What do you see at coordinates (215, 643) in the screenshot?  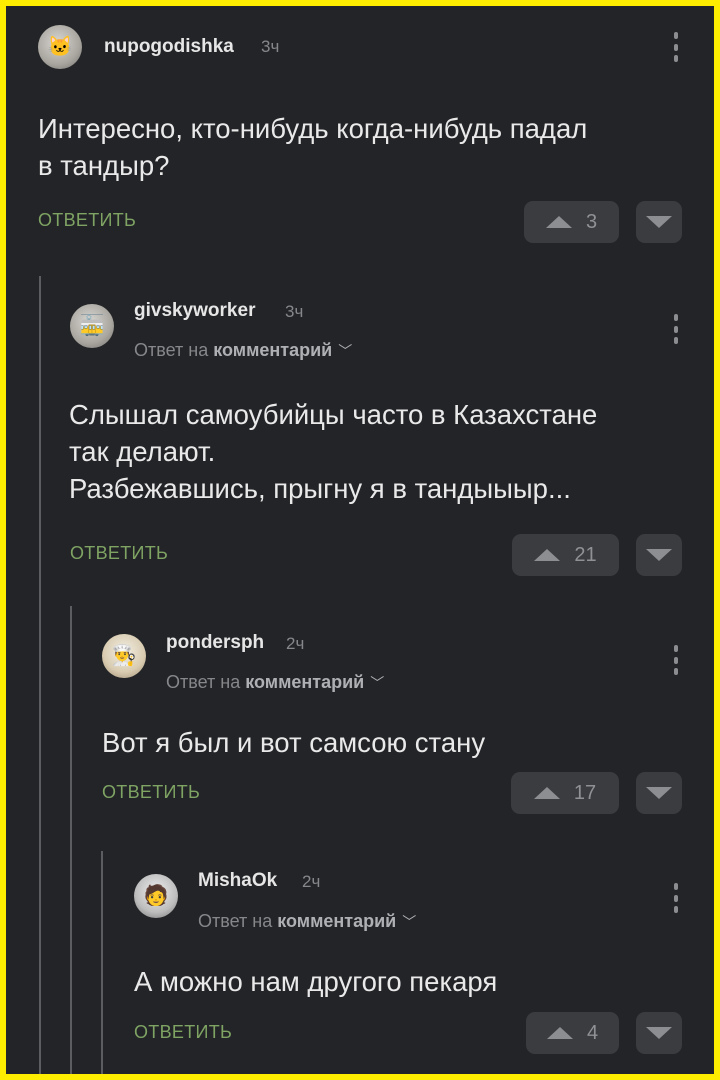 I see `username: pondersph` at bounding box center [215, 643].